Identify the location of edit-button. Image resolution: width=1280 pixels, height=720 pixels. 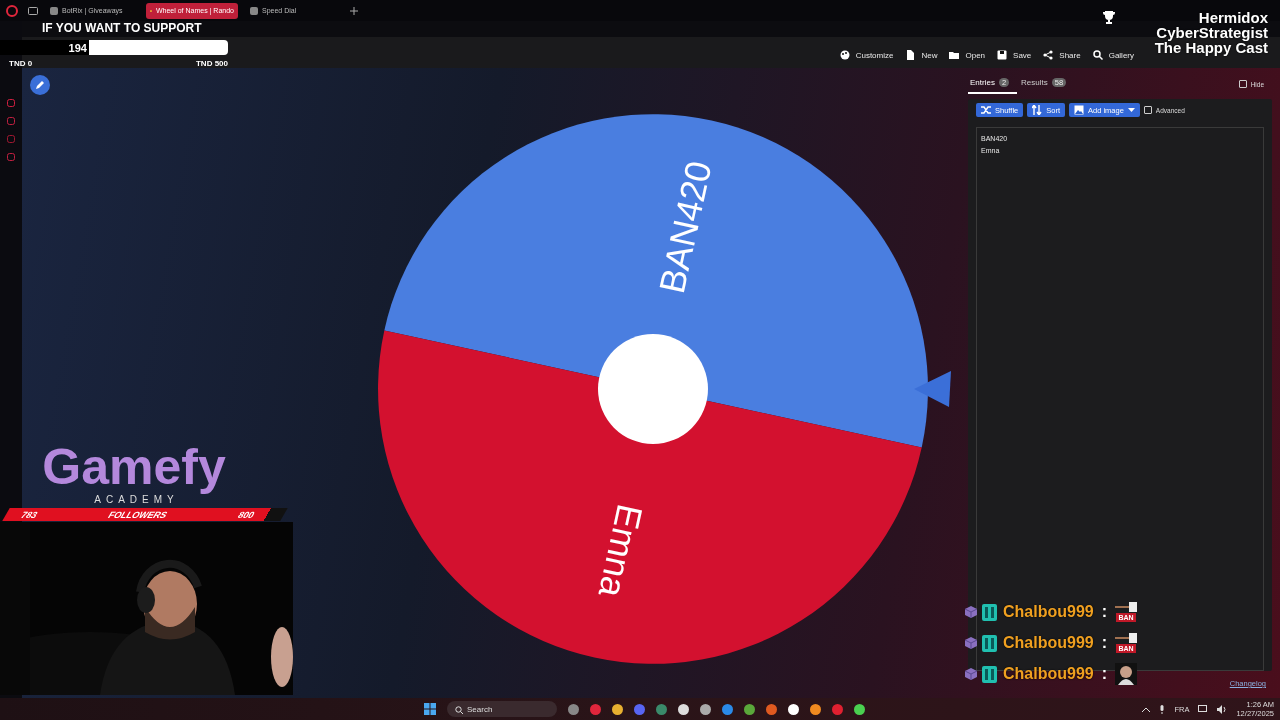
(40, 85).